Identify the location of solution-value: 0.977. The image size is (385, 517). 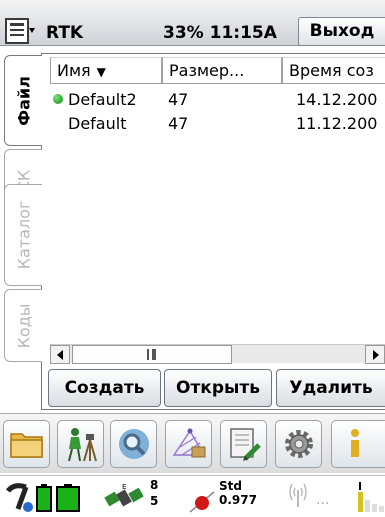
(238, 500).